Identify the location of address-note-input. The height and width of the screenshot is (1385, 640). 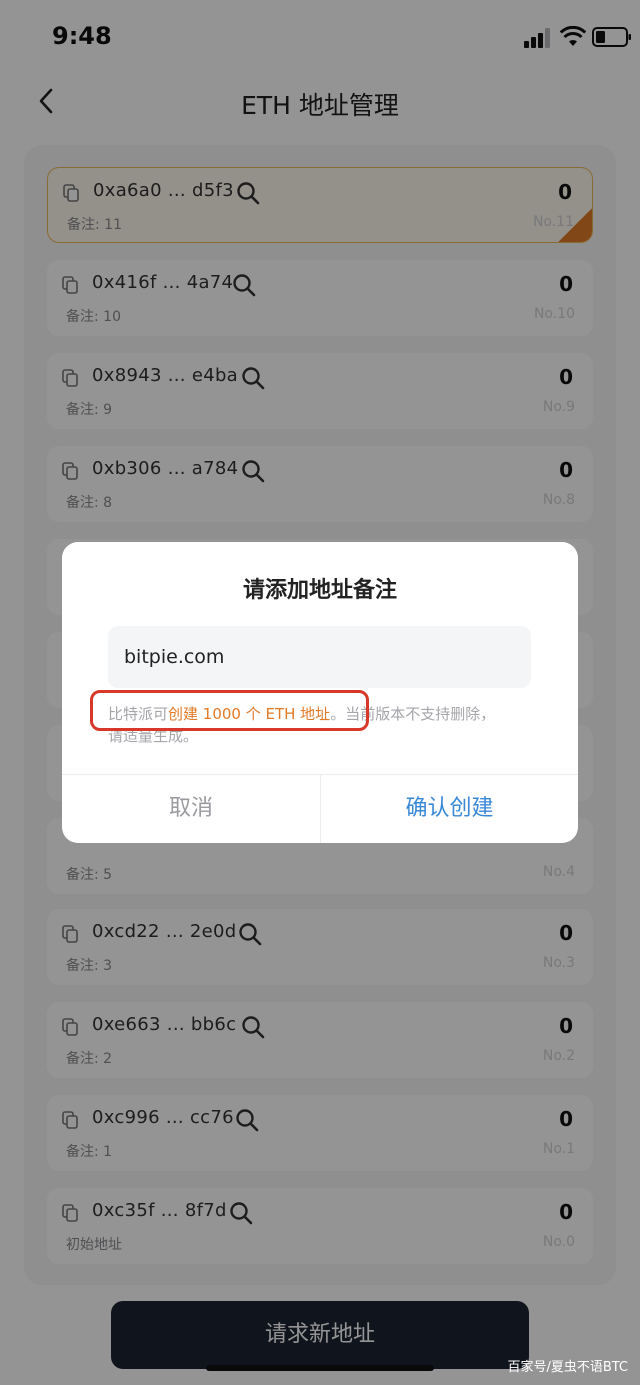
(319, 657).